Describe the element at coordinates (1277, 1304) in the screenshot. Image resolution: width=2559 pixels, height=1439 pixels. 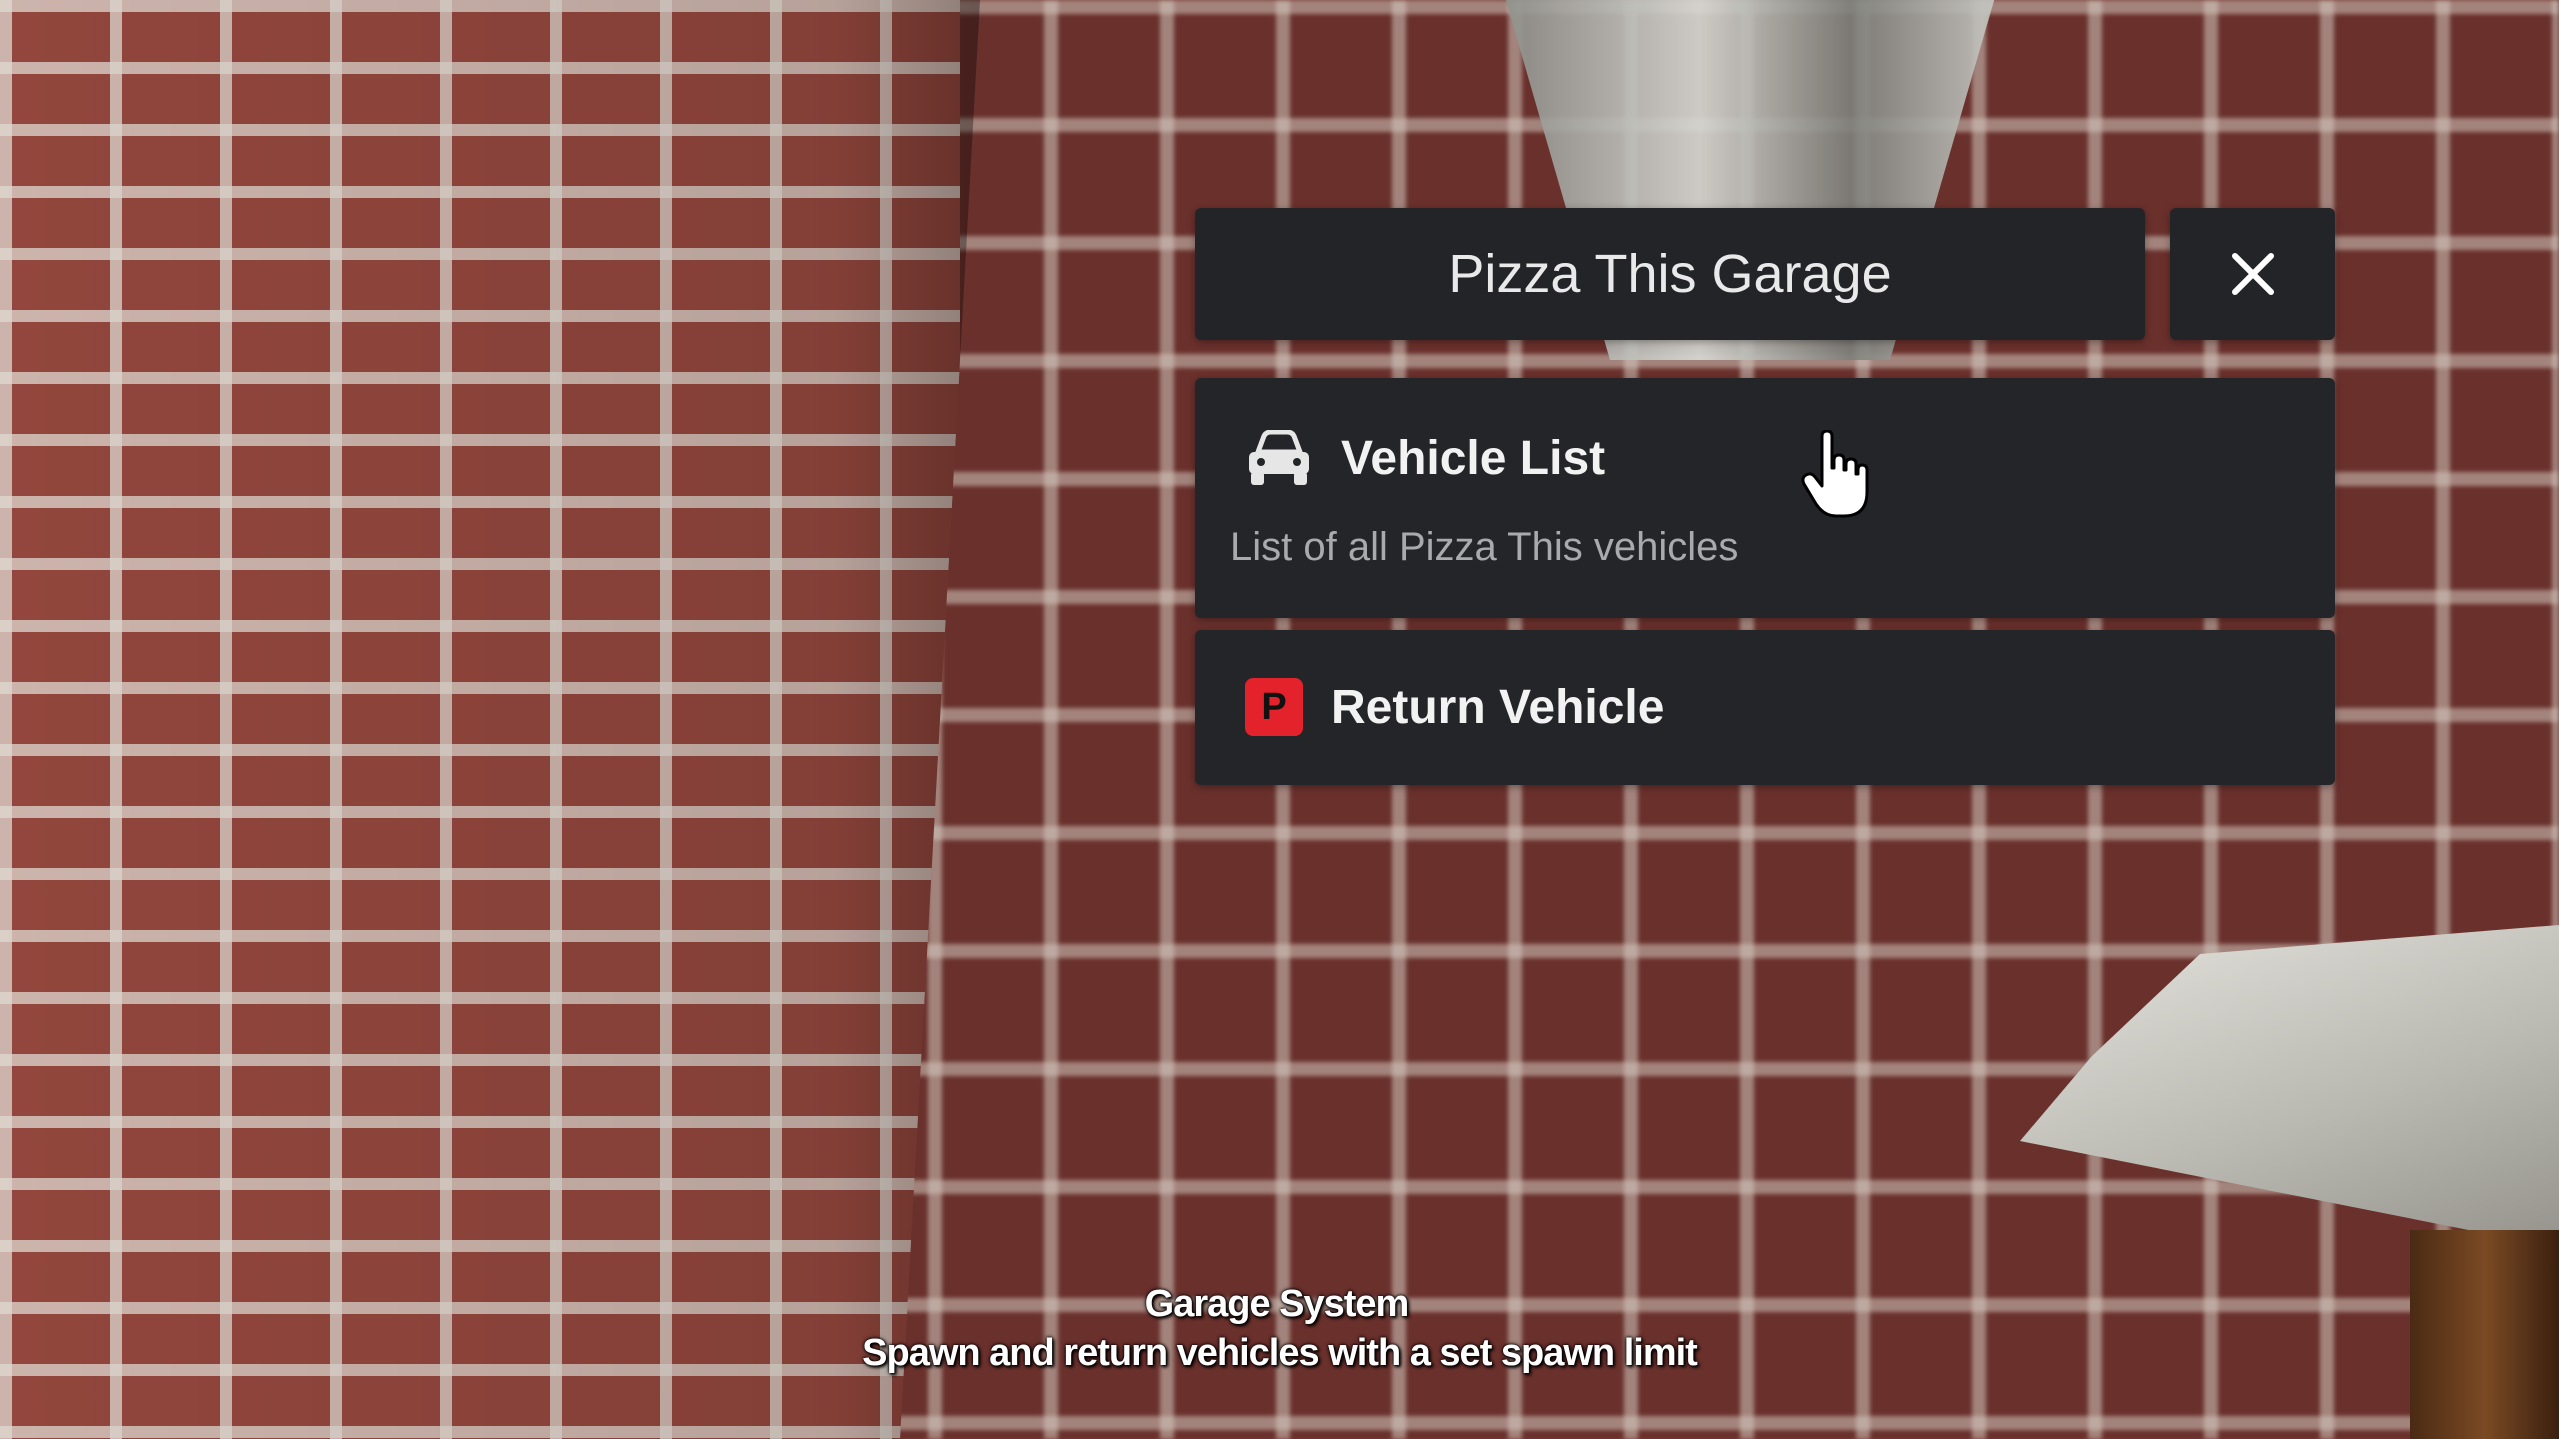
I see `caption-title: Garage System` at that location.